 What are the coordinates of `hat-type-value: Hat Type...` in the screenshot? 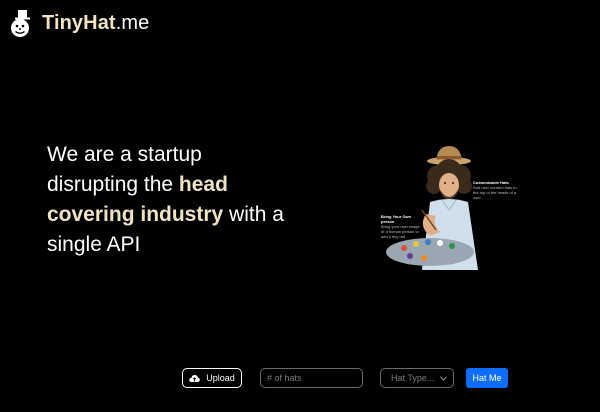 It's located at (413, 378).